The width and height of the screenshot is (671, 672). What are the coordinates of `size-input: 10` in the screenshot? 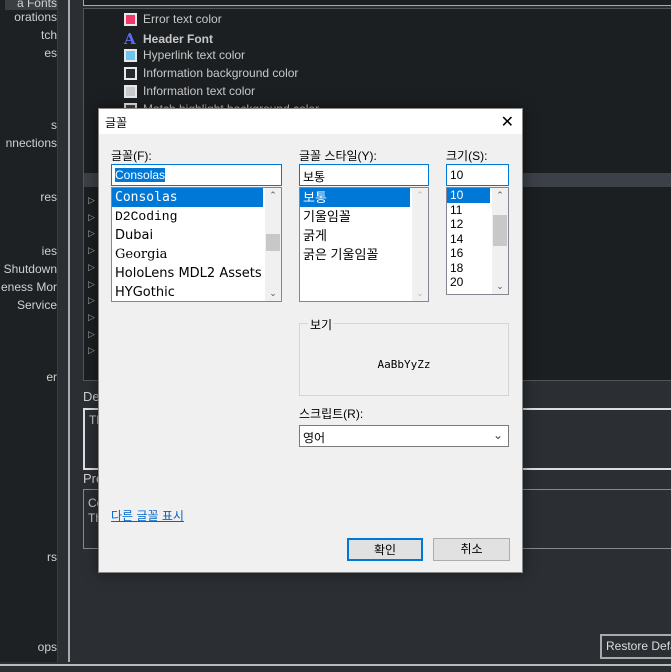 It's located at (477, 175).